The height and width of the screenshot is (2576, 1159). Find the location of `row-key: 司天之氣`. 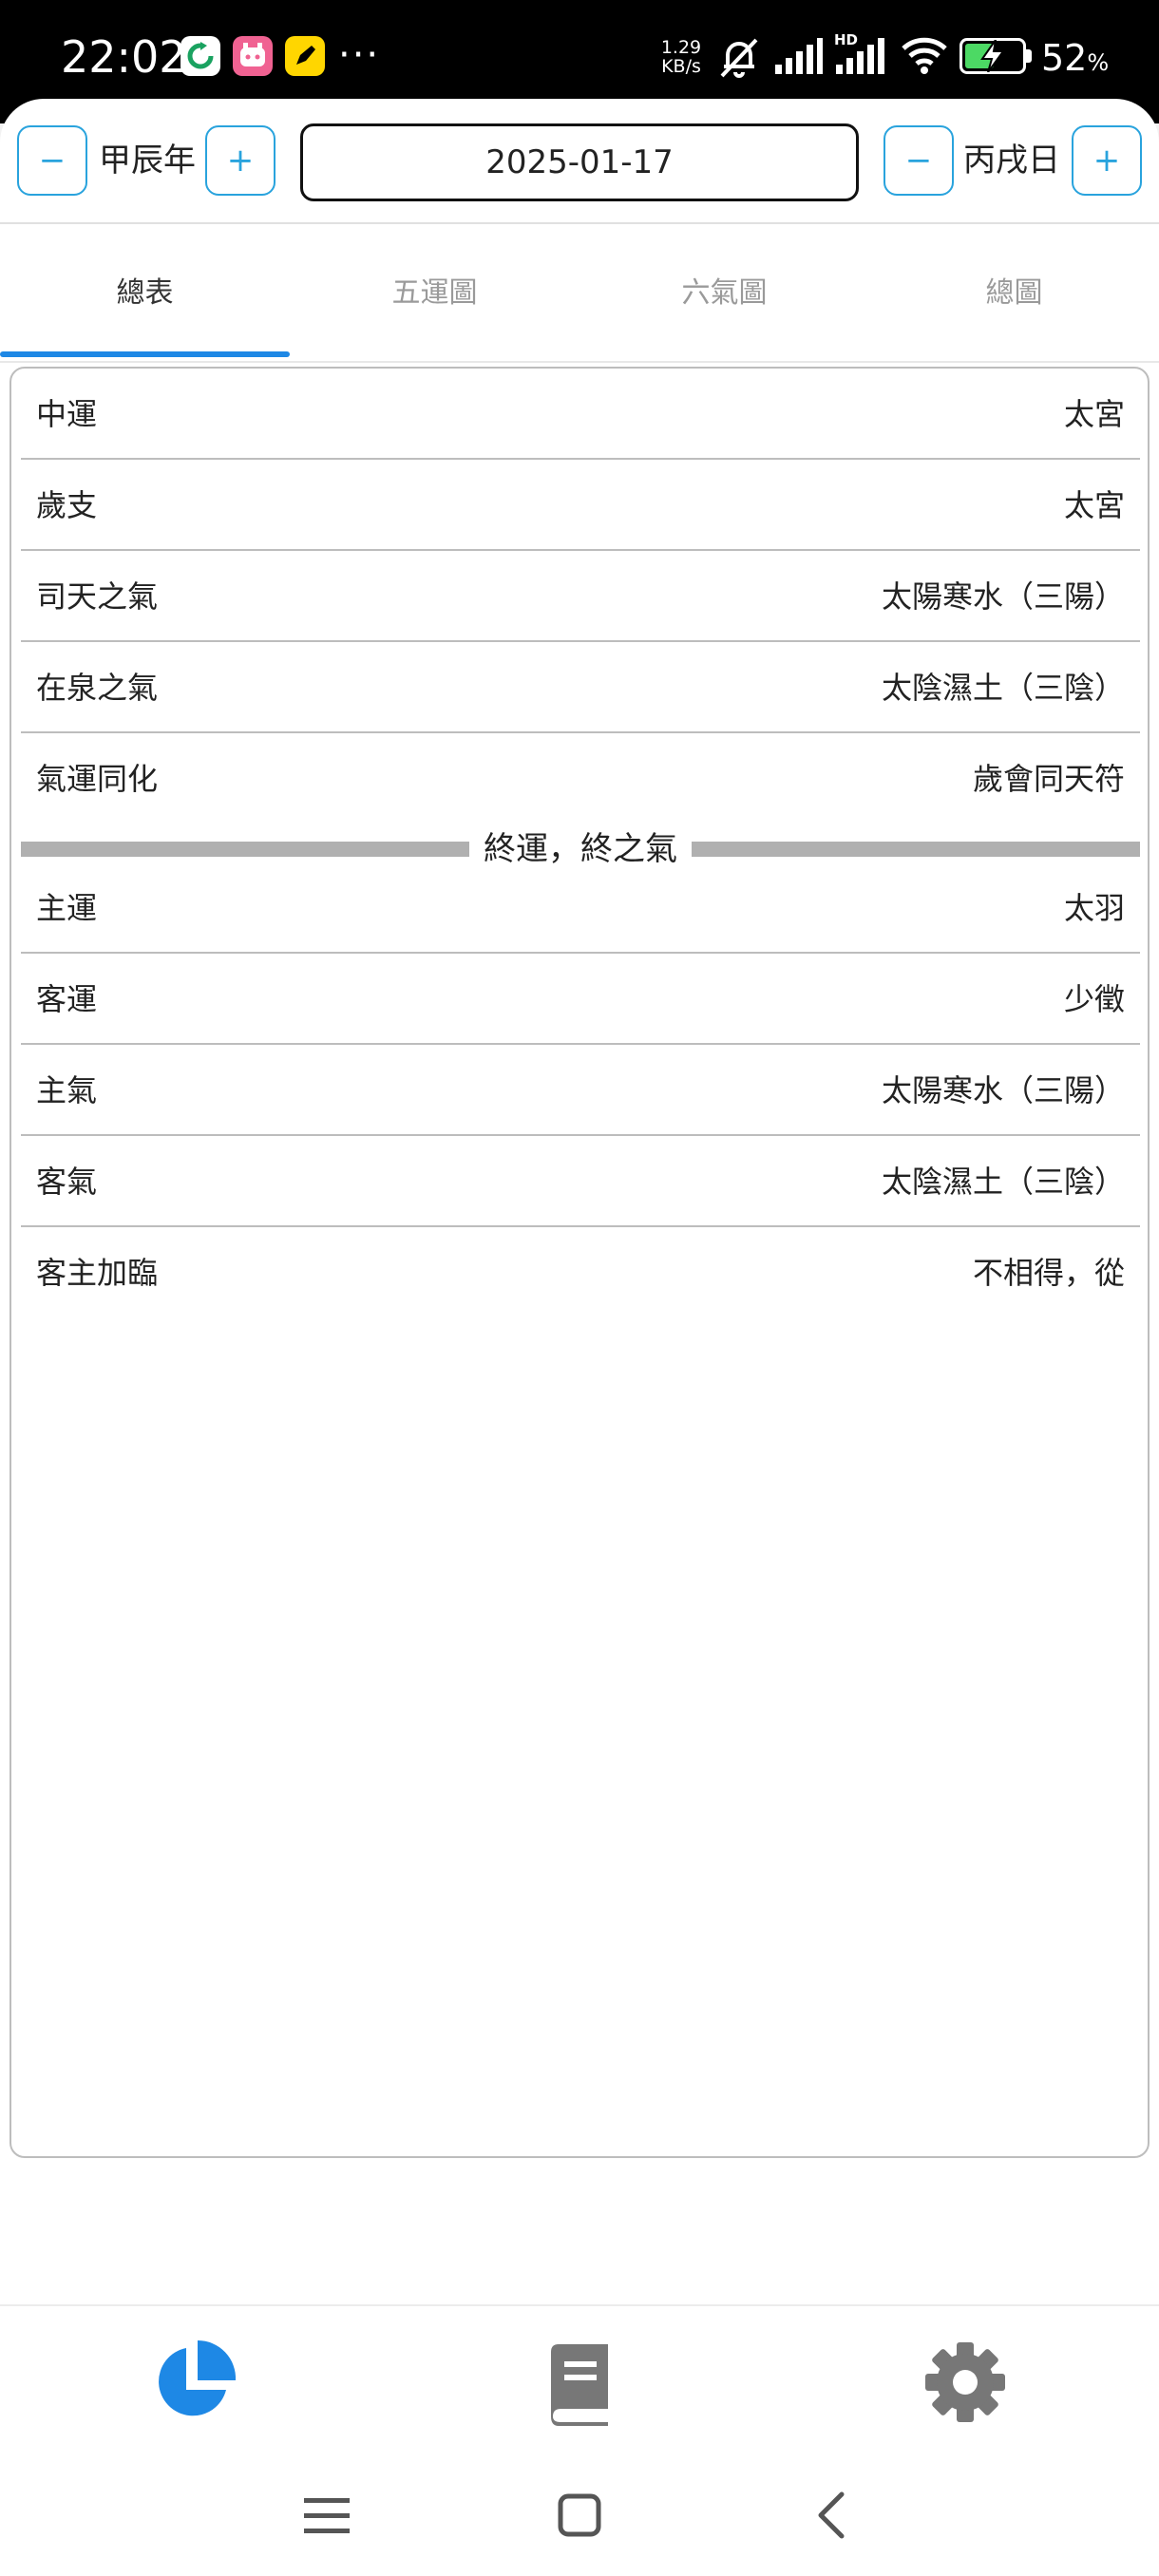

row-key: 司天之氣 is located at coordinates (97, 596).